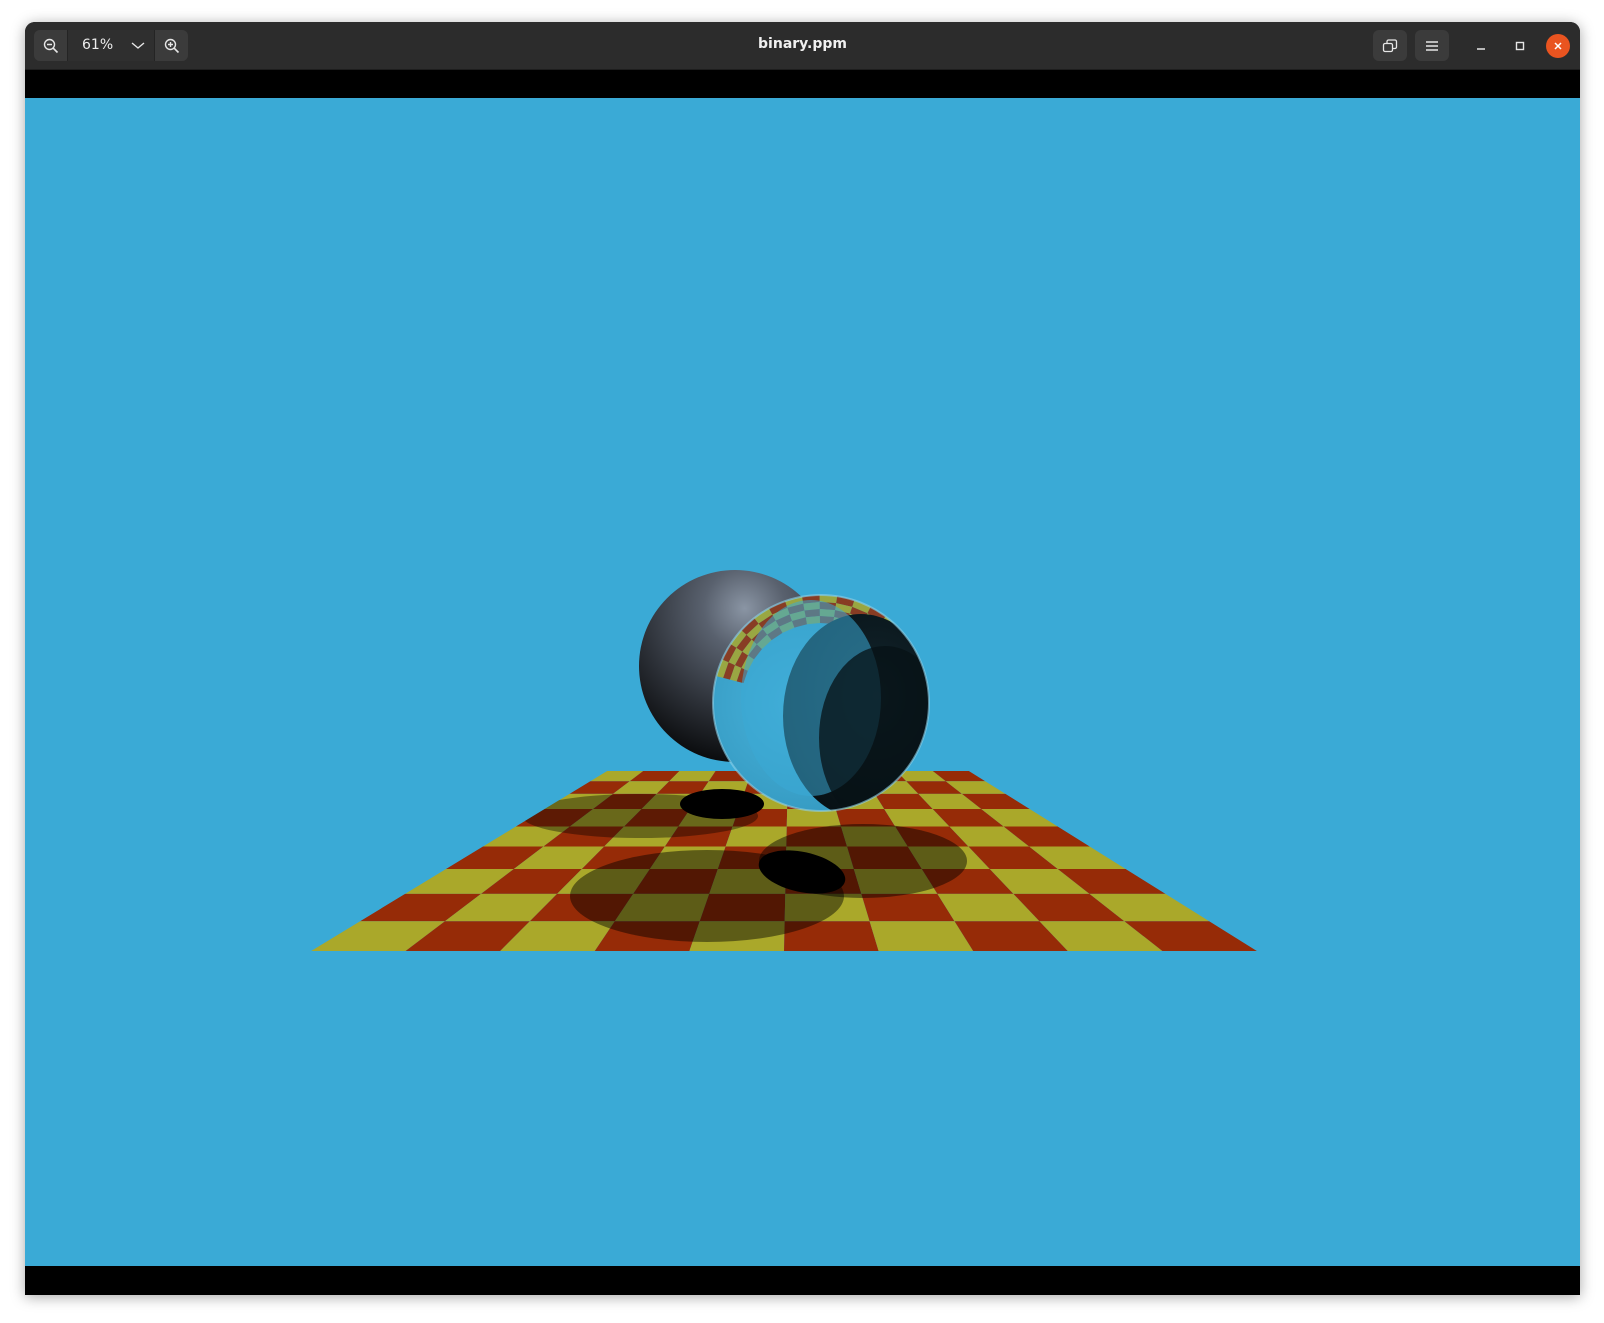  I want to click on view-toggle-button, so click(1390, 45).